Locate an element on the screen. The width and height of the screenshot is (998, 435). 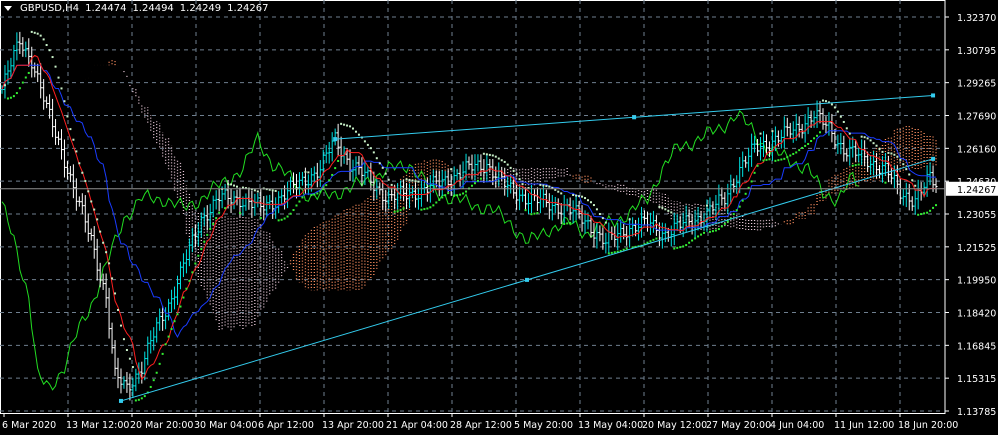
dropdown-triangle-icon is located at coordinates (8, 8).